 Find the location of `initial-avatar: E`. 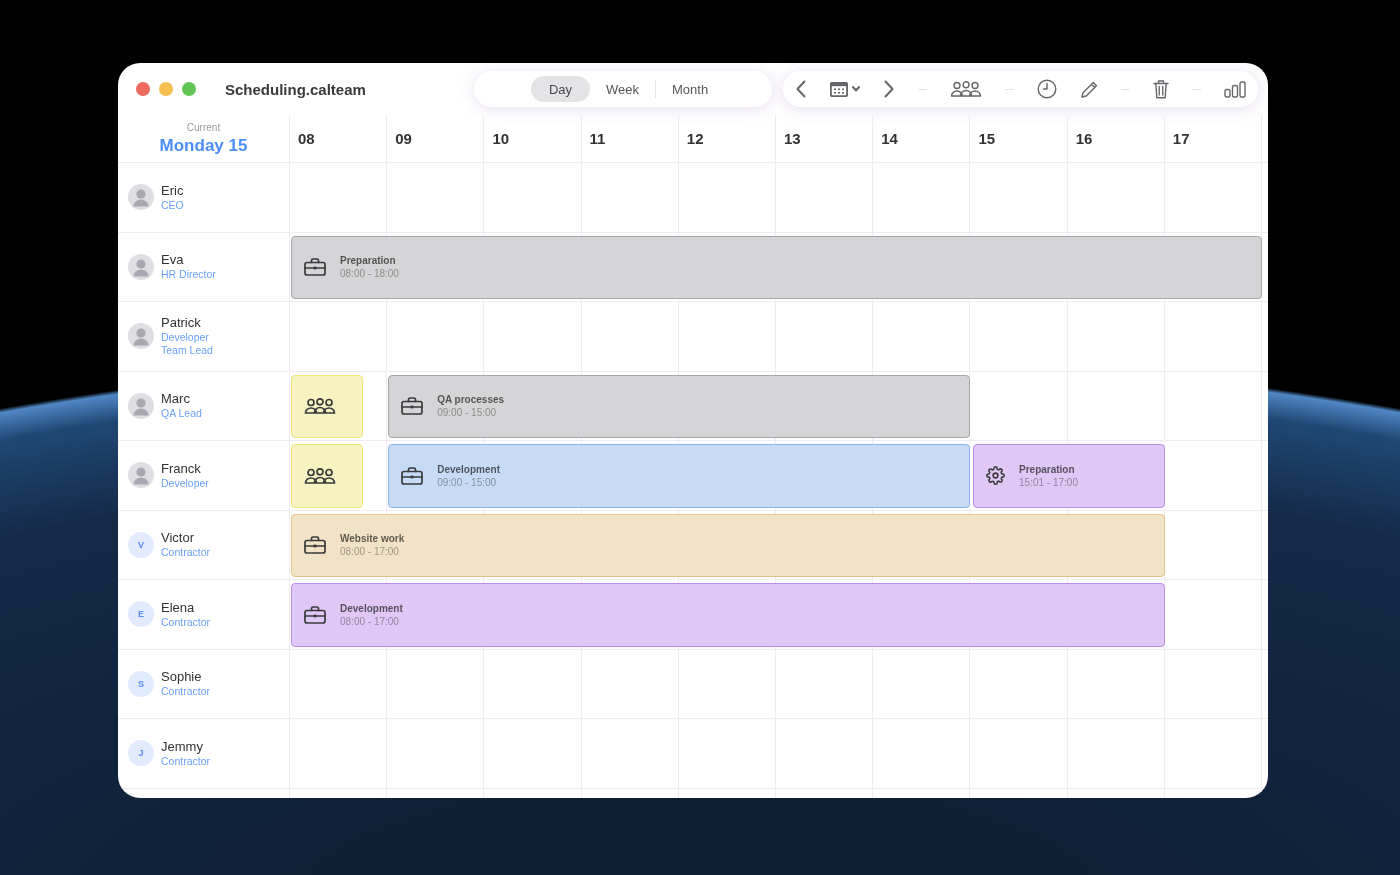

initial-avatar: E is located at coordinates (141, 614).